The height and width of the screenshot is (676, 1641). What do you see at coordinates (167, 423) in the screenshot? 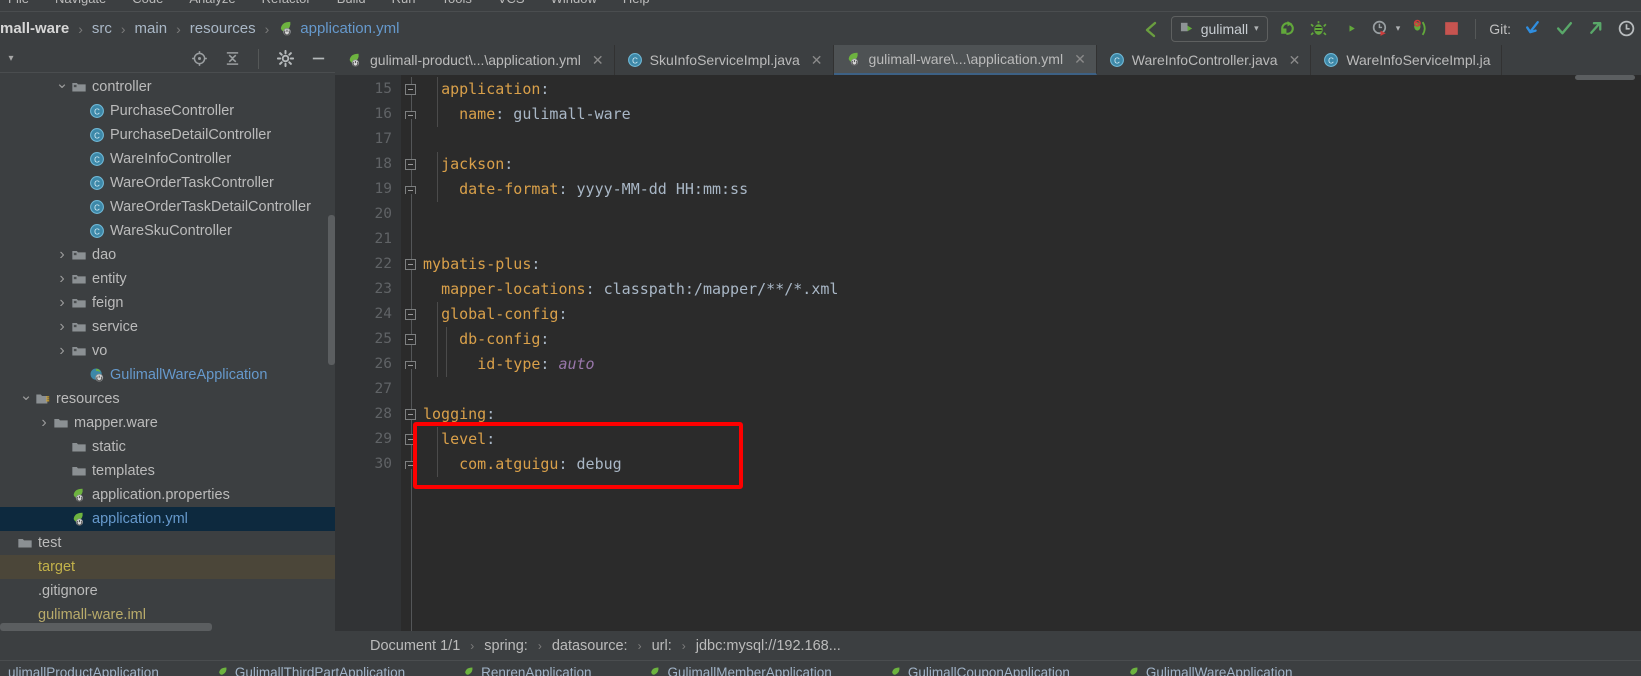
I see `tree-node-mapper-ware: › mapper.ware` at bounding box center [167, 423].